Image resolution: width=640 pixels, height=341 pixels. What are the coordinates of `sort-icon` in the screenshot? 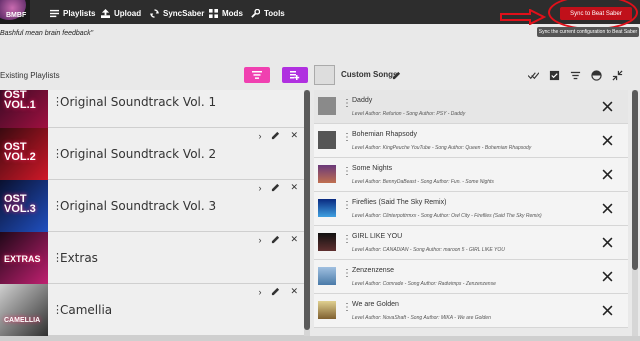 It's located at (575, 75).